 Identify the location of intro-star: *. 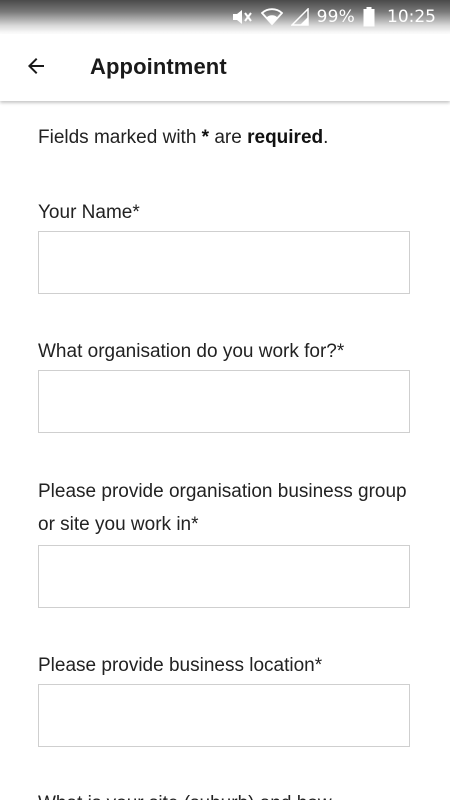
(205, 137).